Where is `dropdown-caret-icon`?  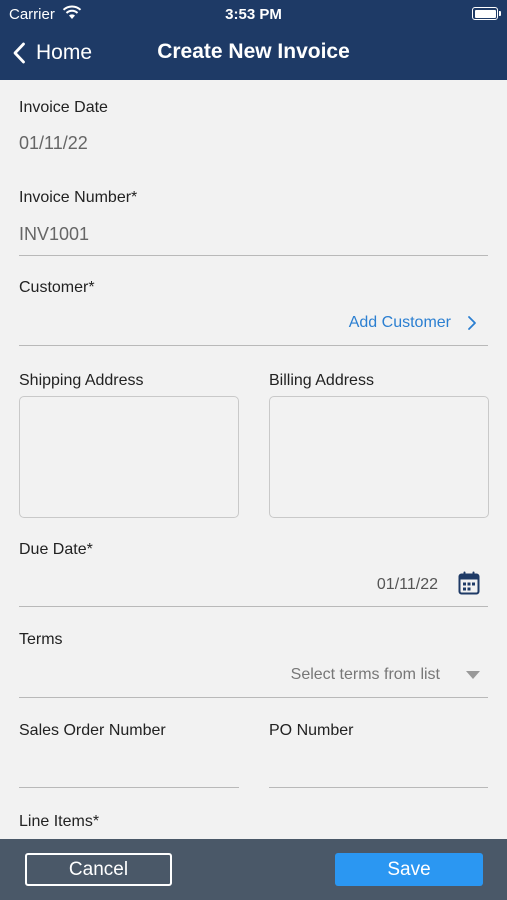 dropdown-caret-icon is located at coordinates (473, 675).